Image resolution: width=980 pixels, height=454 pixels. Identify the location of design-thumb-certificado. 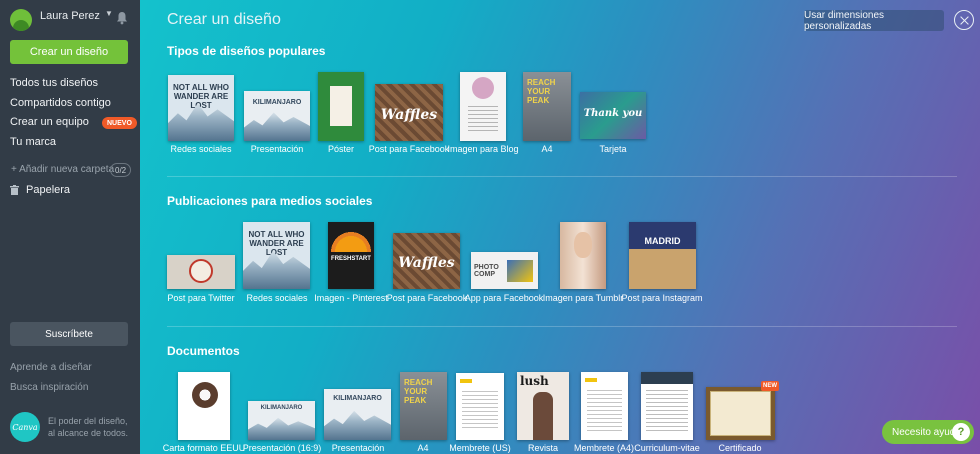
(740, 413).